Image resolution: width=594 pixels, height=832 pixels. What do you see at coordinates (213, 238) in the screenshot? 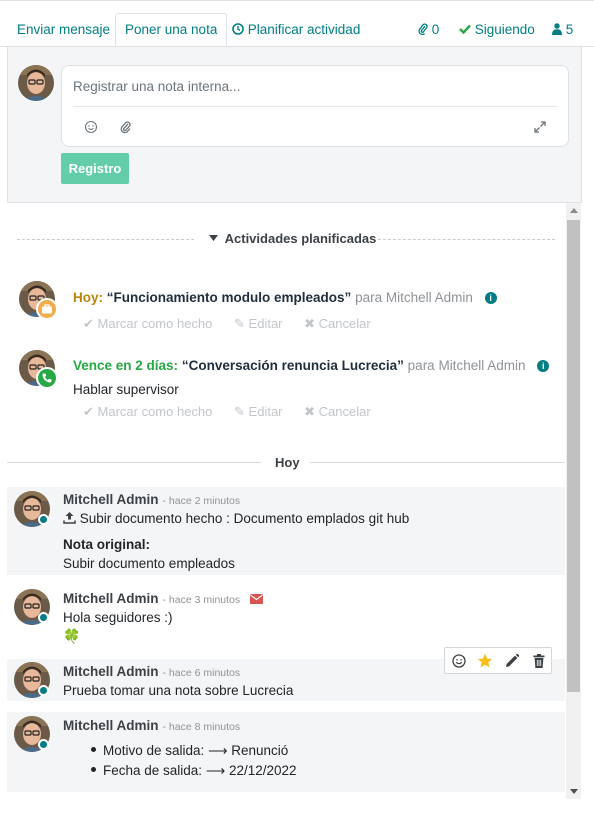
I see `caret-down-icon` at bounding box center [213, 238].